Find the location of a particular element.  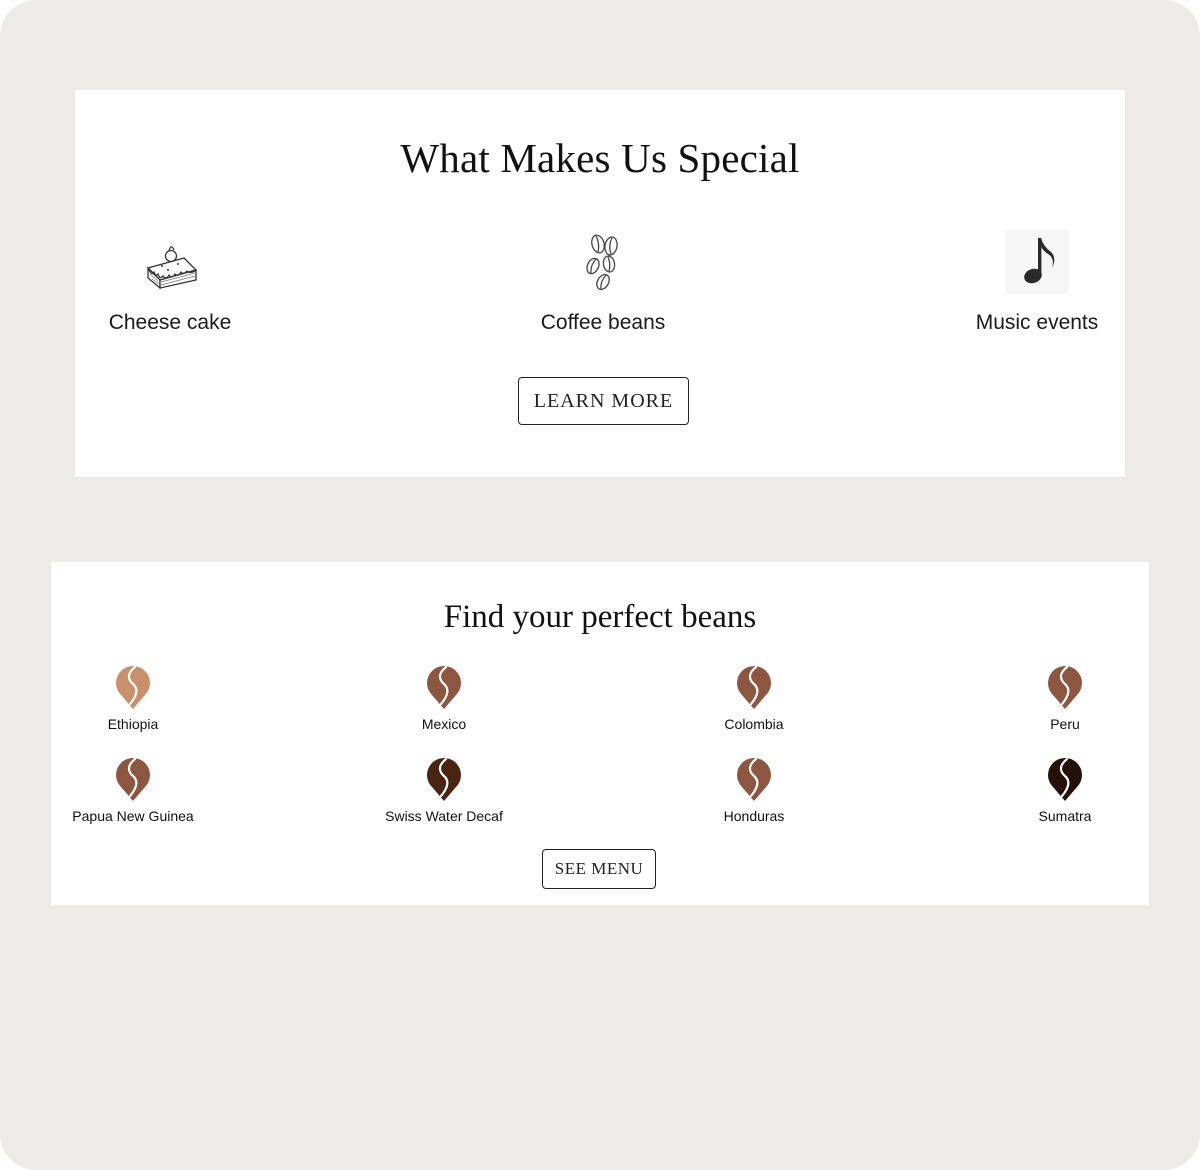

bean-label: Swiss Water Decaf is located at coordinates (444, 816).